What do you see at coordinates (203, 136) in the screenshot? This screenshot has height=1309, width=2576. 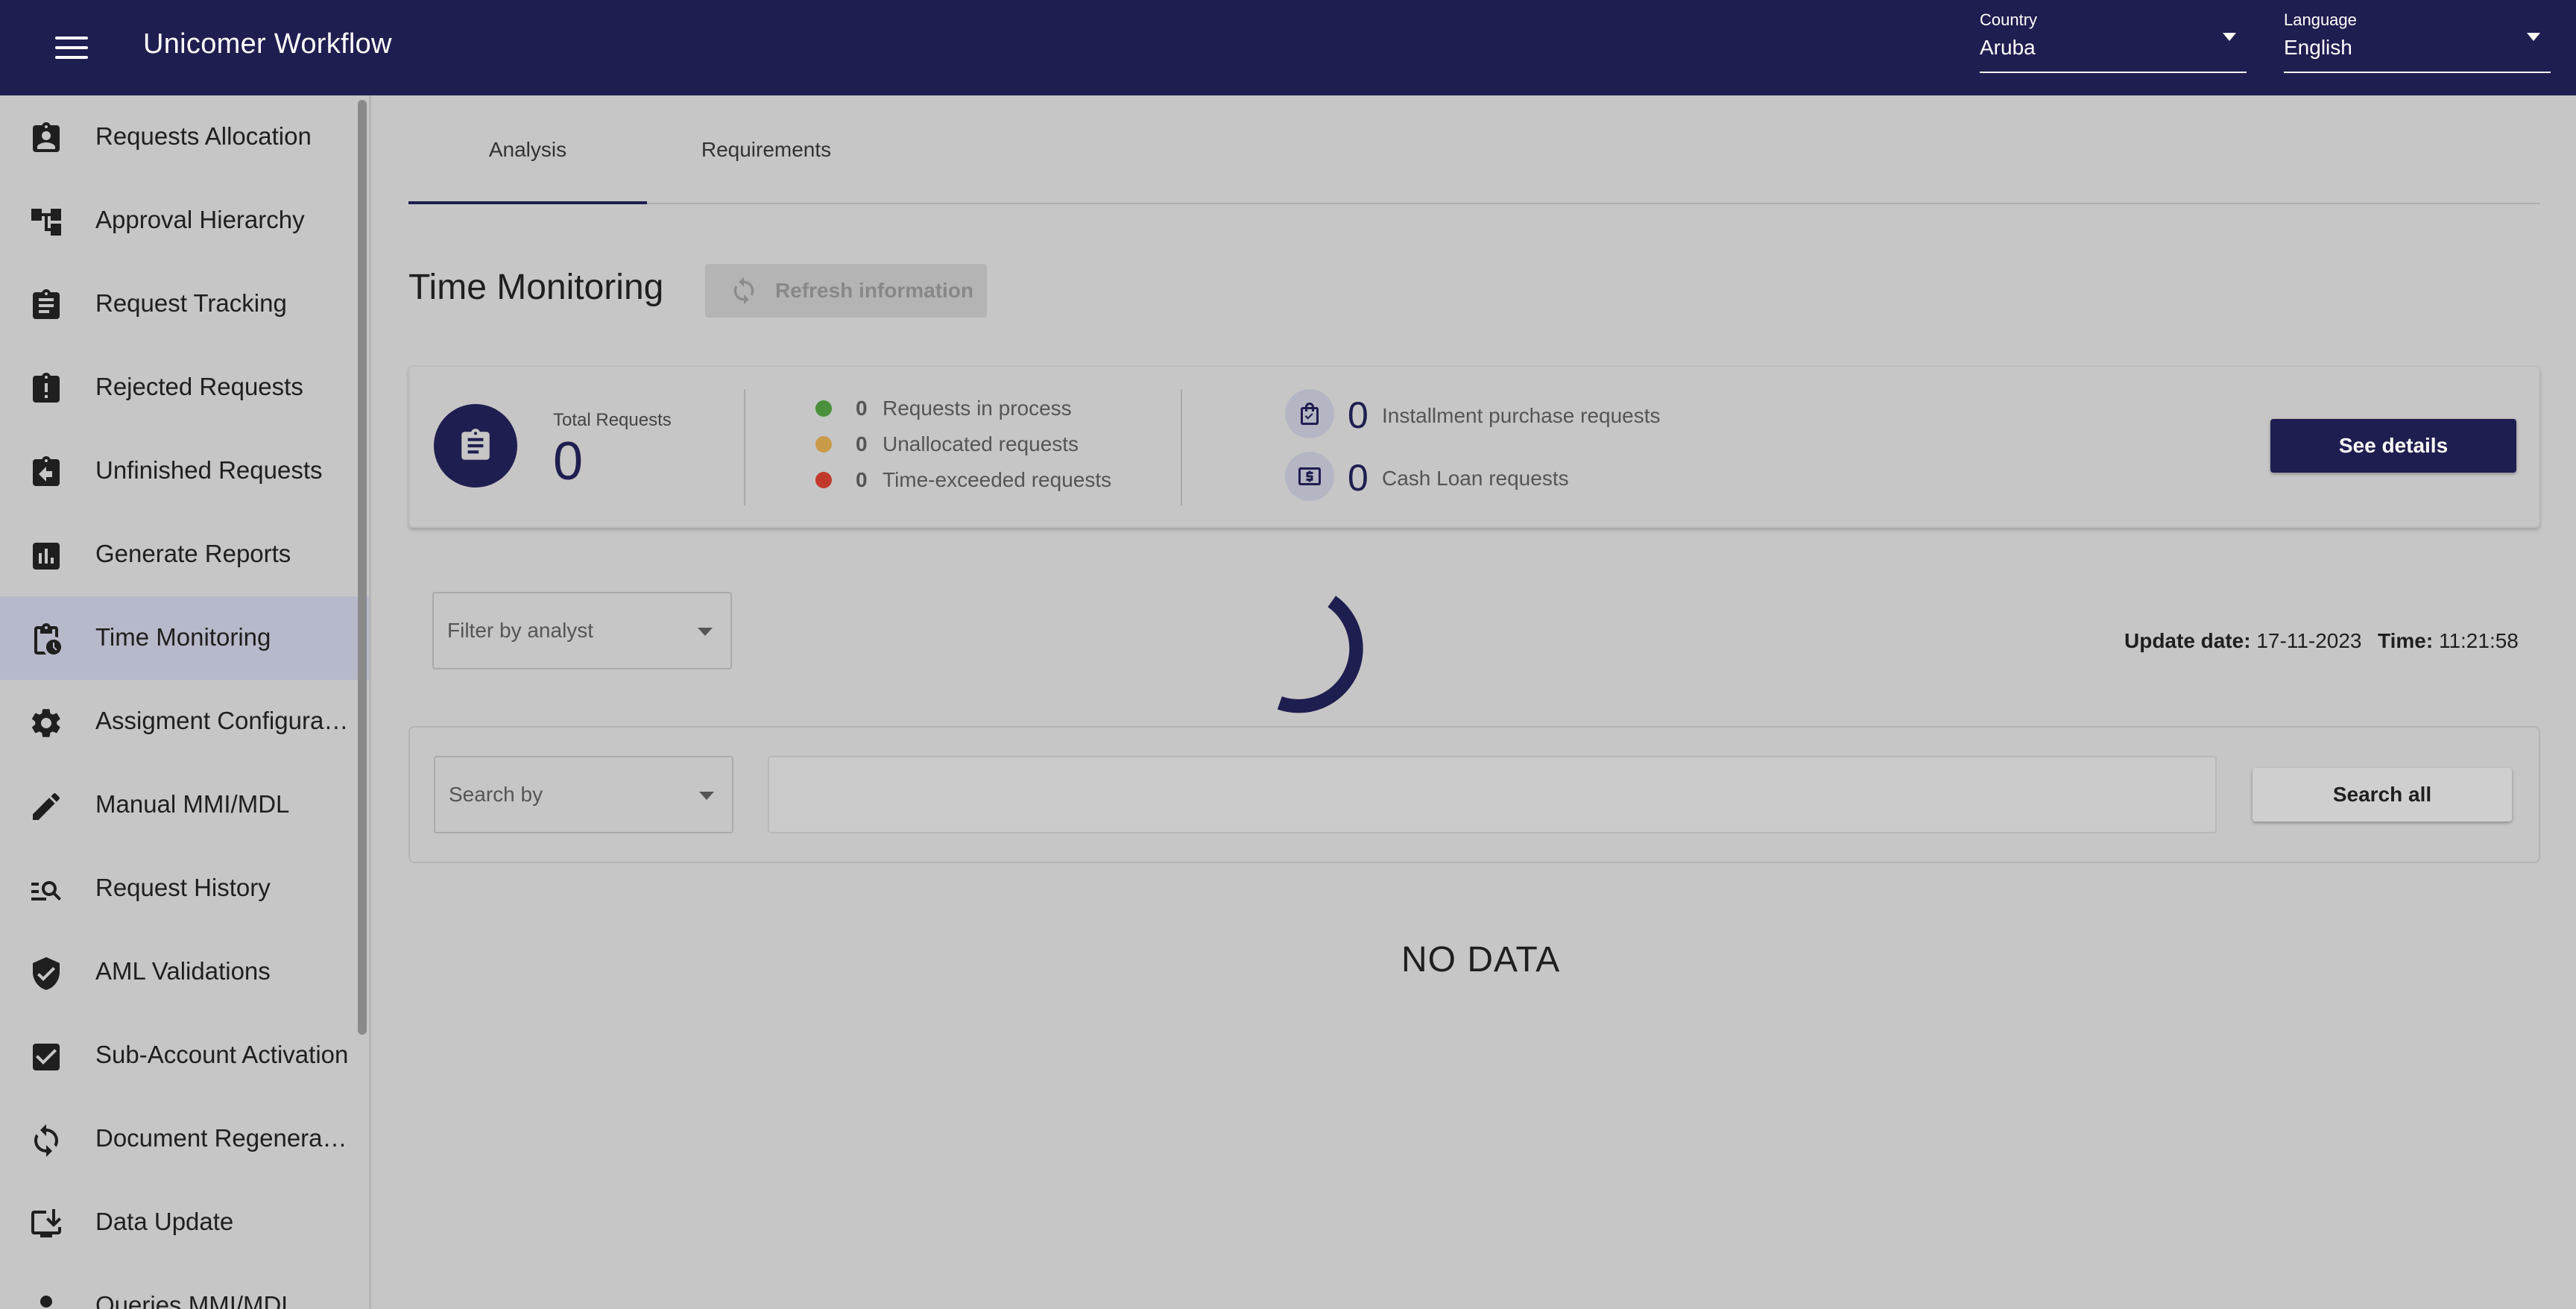 I see `sidebar-item-label: Requests Allocation` at bounding box center [203, 136].